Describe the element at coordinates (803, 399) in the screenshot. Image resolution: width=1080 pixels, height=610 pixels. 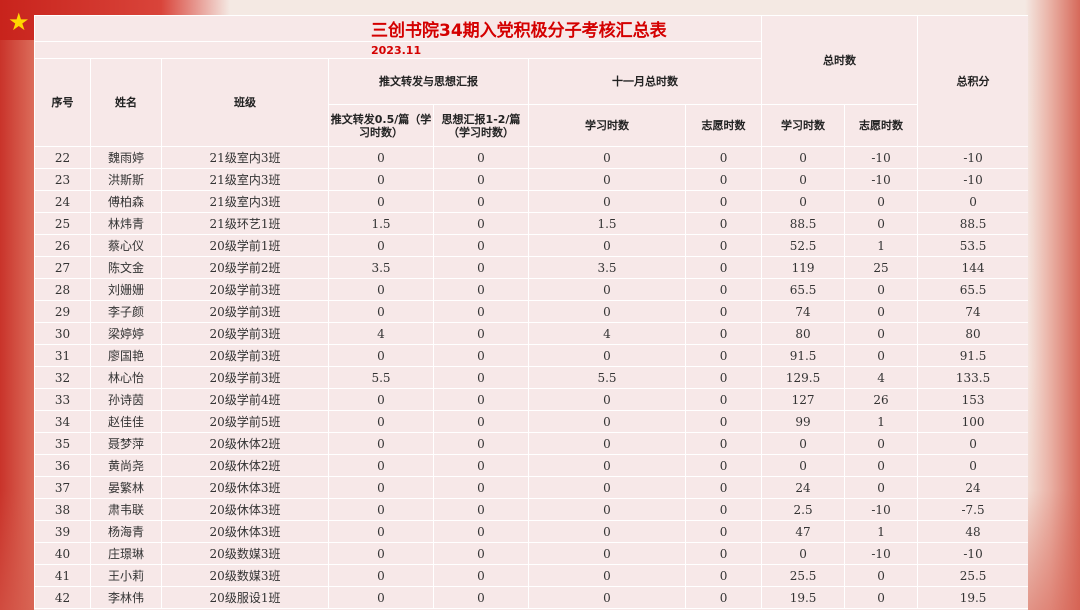
I see `total-study-cell: 127` at that location.